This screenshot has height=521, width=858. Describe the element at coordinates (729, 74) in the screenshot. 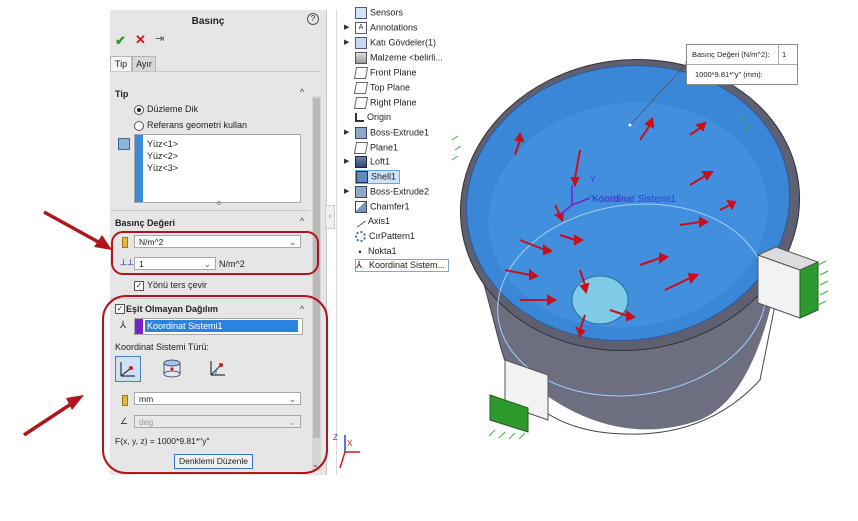

I see `callout-label-2: 1000*9.81*"y" (mm):` at that location.